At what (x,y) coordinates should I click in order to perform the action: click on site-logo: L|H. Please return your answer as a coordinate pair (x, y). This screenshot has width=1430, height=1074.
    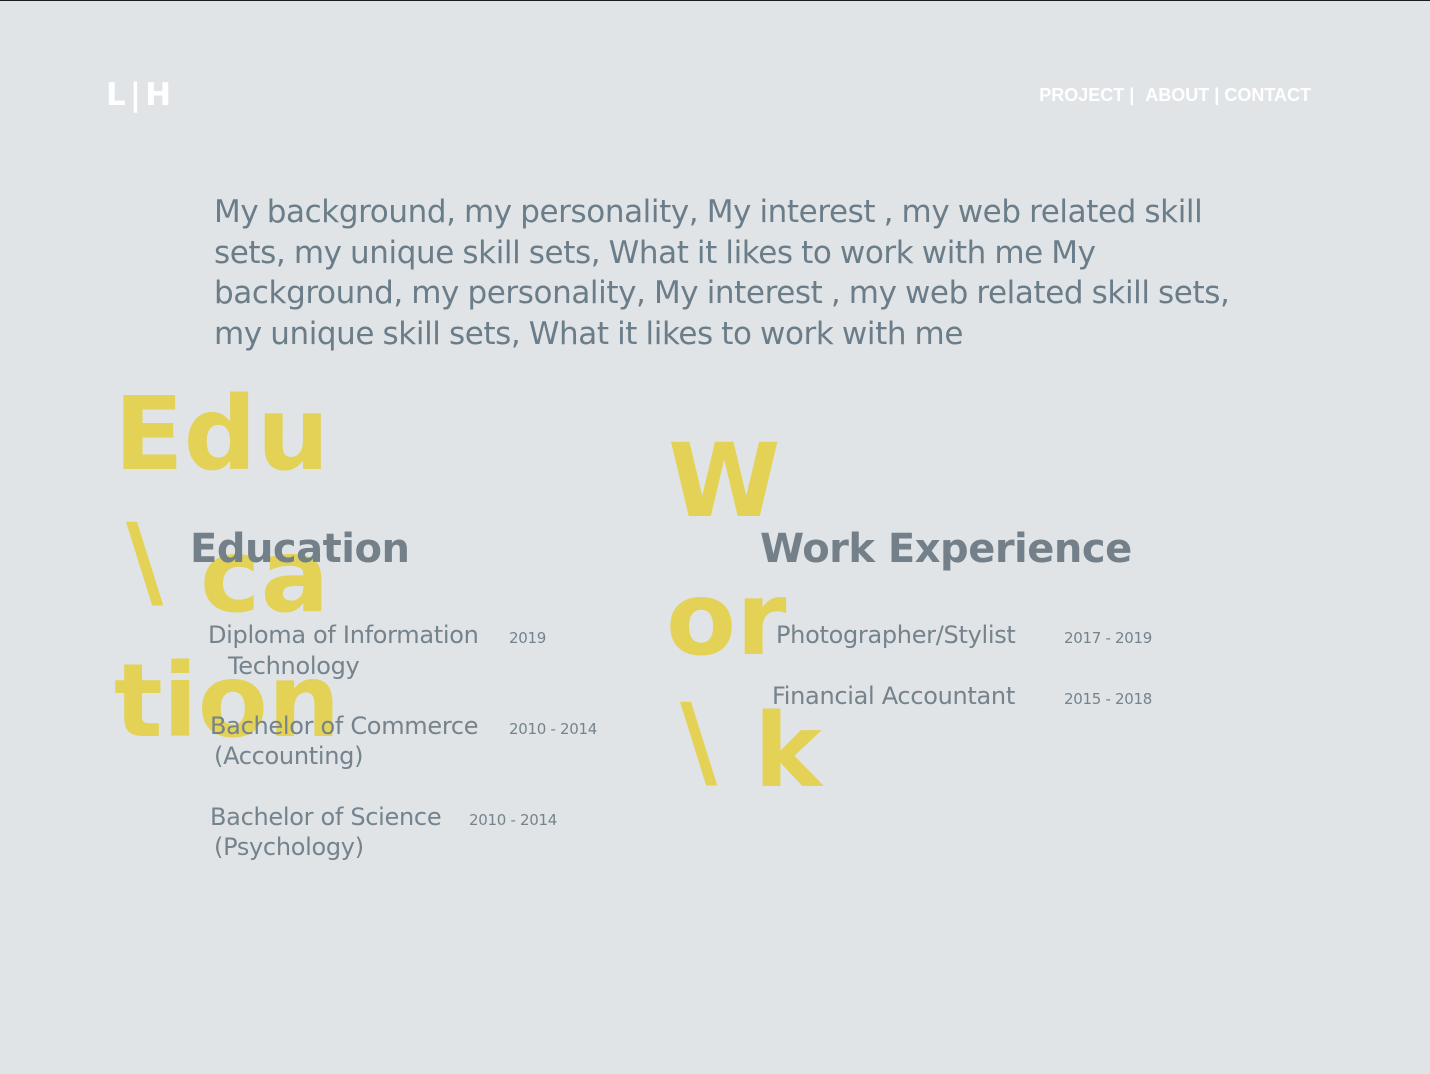
    Looking at the image, I should click on (140, 95).